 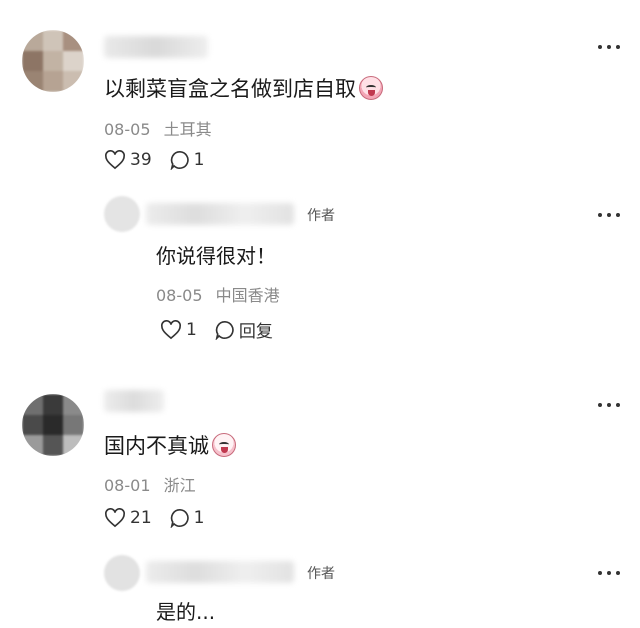 What do you see at coordinates (243, 88) in the screenshot?
I see `comment-text: 以剩菜盲盒之名做到店自取` at bounding box center [243, 88].